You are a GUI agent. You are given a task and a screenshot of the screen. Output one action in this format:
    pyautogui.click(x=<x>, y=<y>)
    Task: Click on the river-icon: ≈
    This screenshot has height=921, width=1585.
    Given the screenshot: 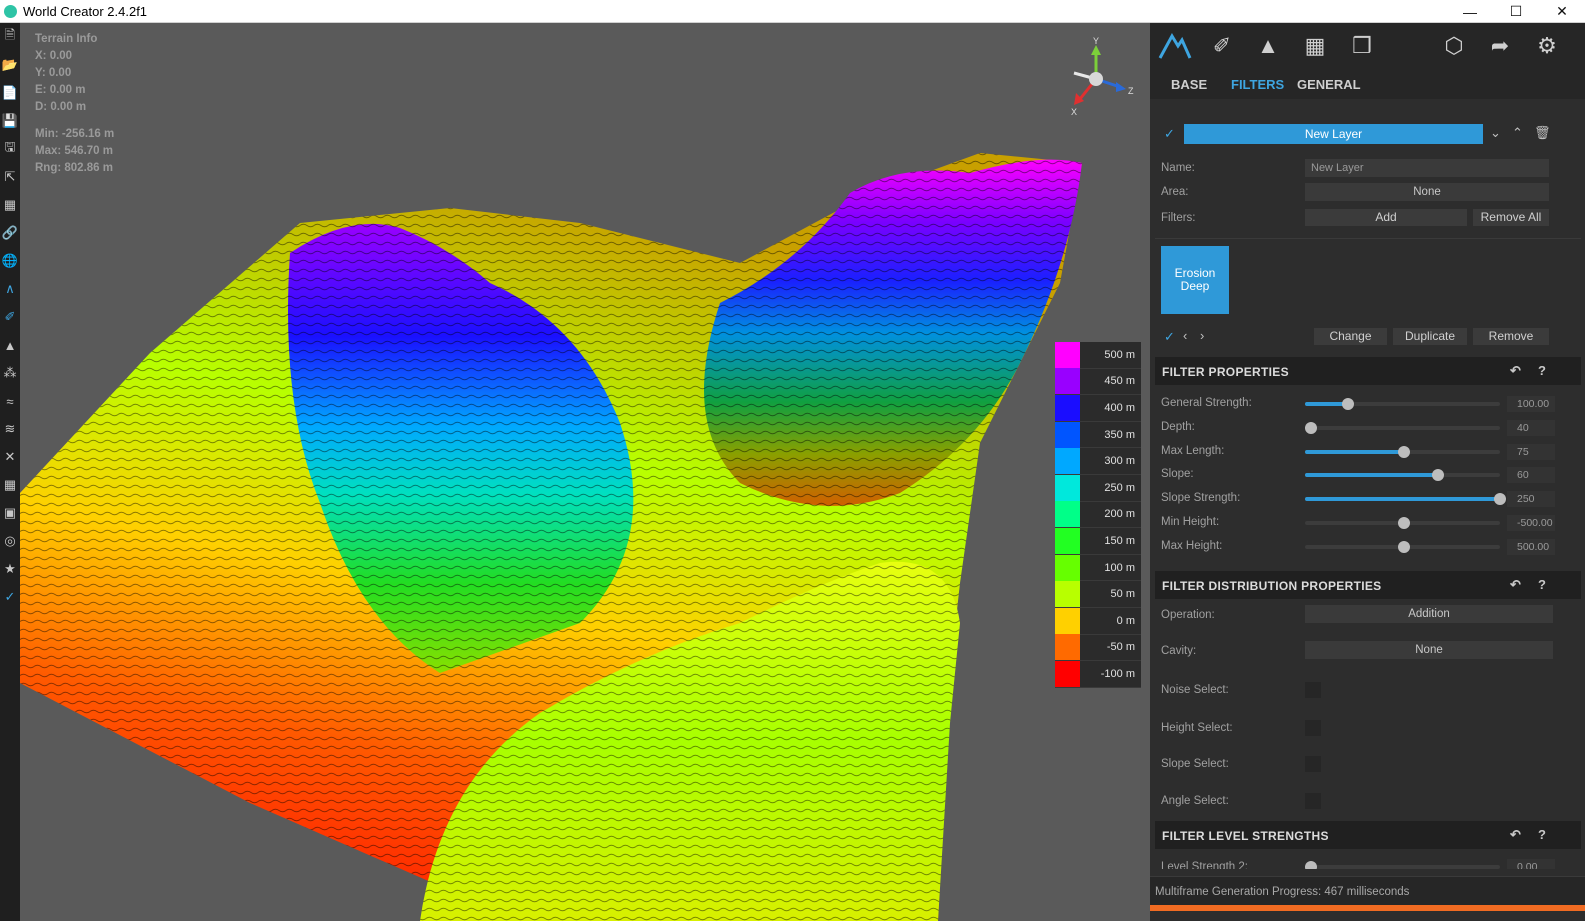 What is the action you would take?
    pyautogui.click(x=10, y=401)
    